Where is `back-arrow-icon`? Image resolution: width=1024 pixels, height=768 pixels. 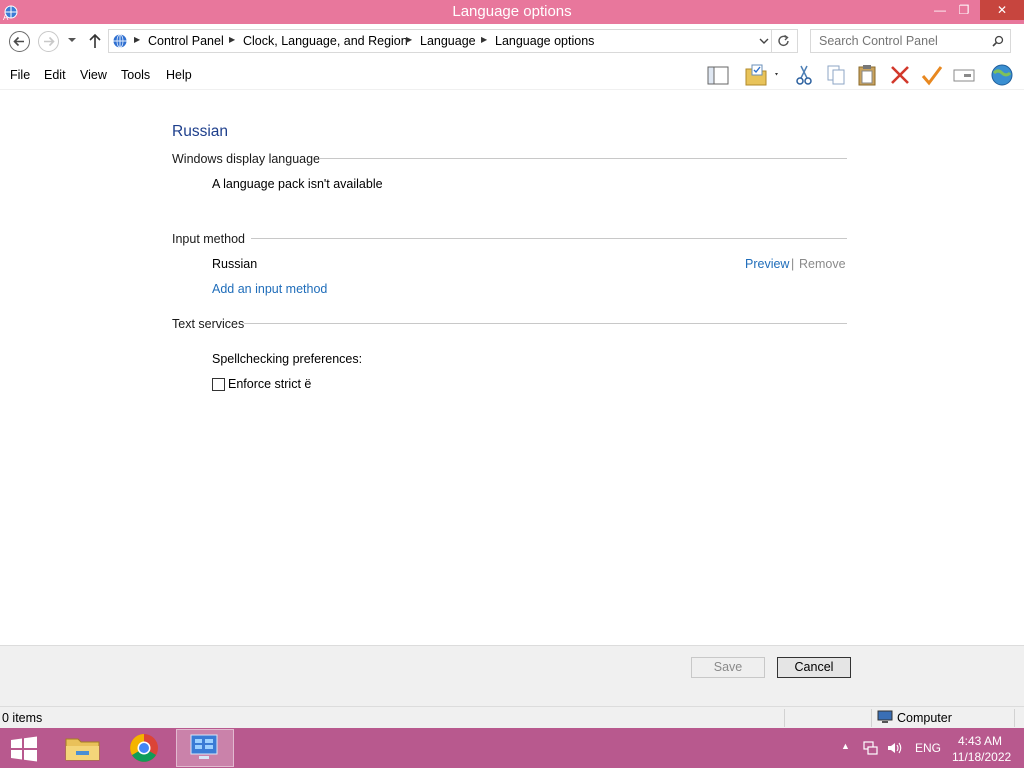
back-arrow-icon is located at coordinates (18, 41).